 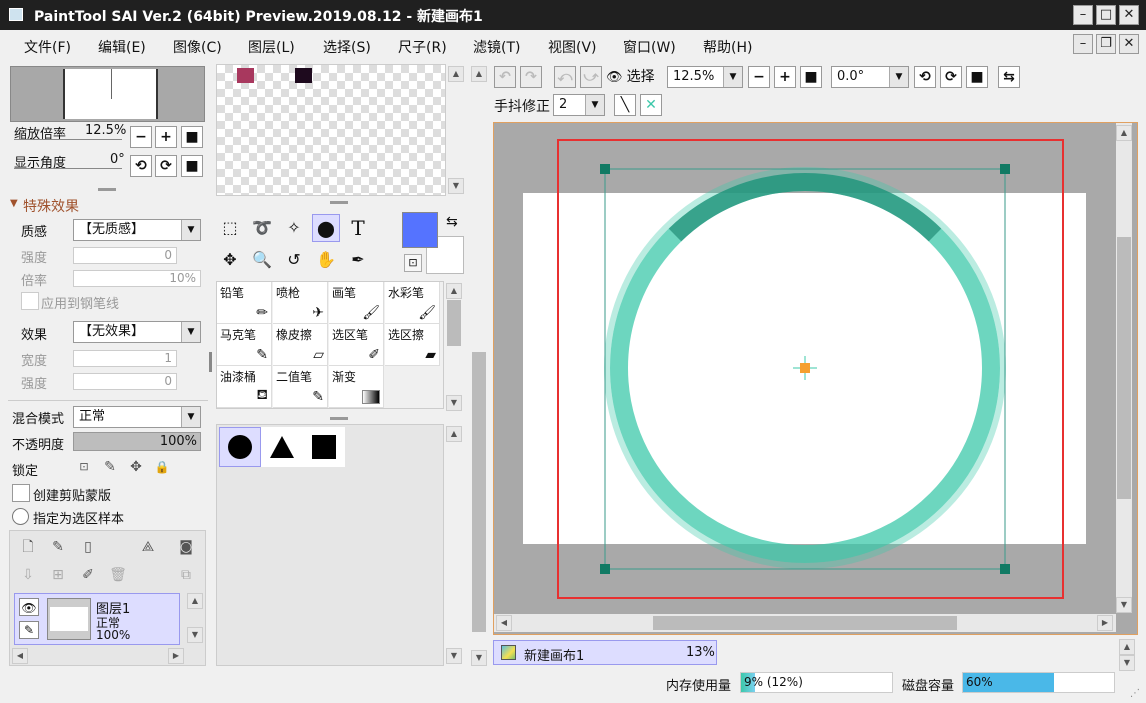 I want to click on menu-help: 帮助(H), so click(x=727, y=47).